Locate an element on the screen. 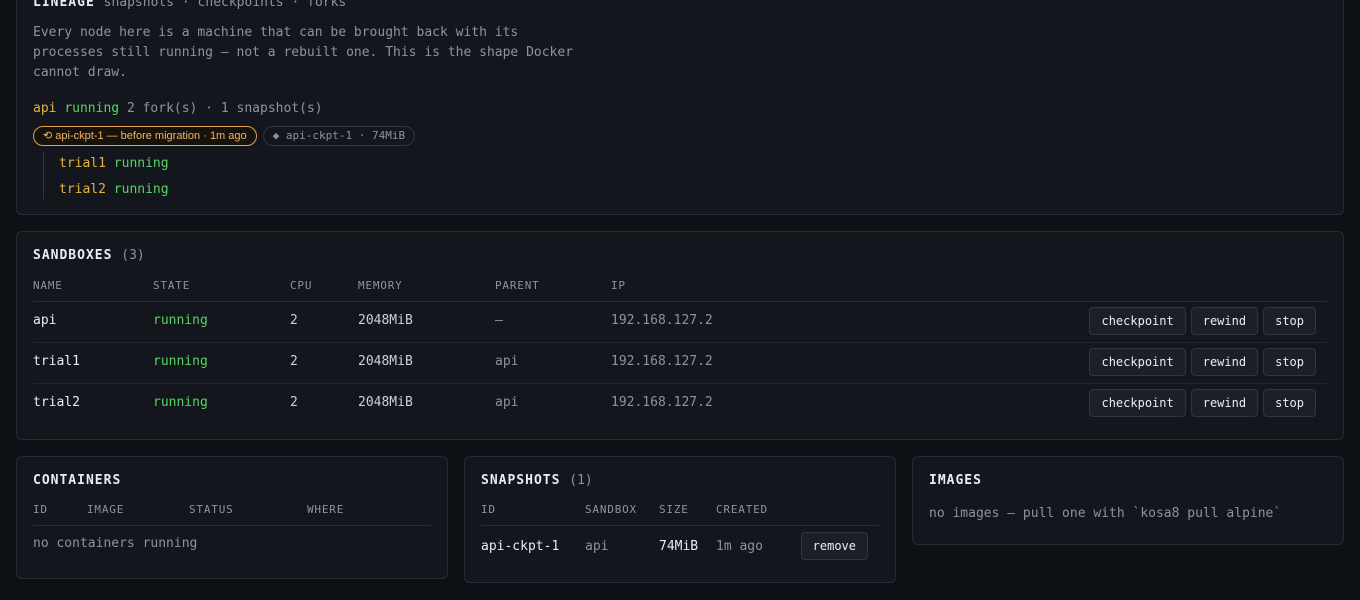  column-header-name: NAME is located at coordinates (48, 285).